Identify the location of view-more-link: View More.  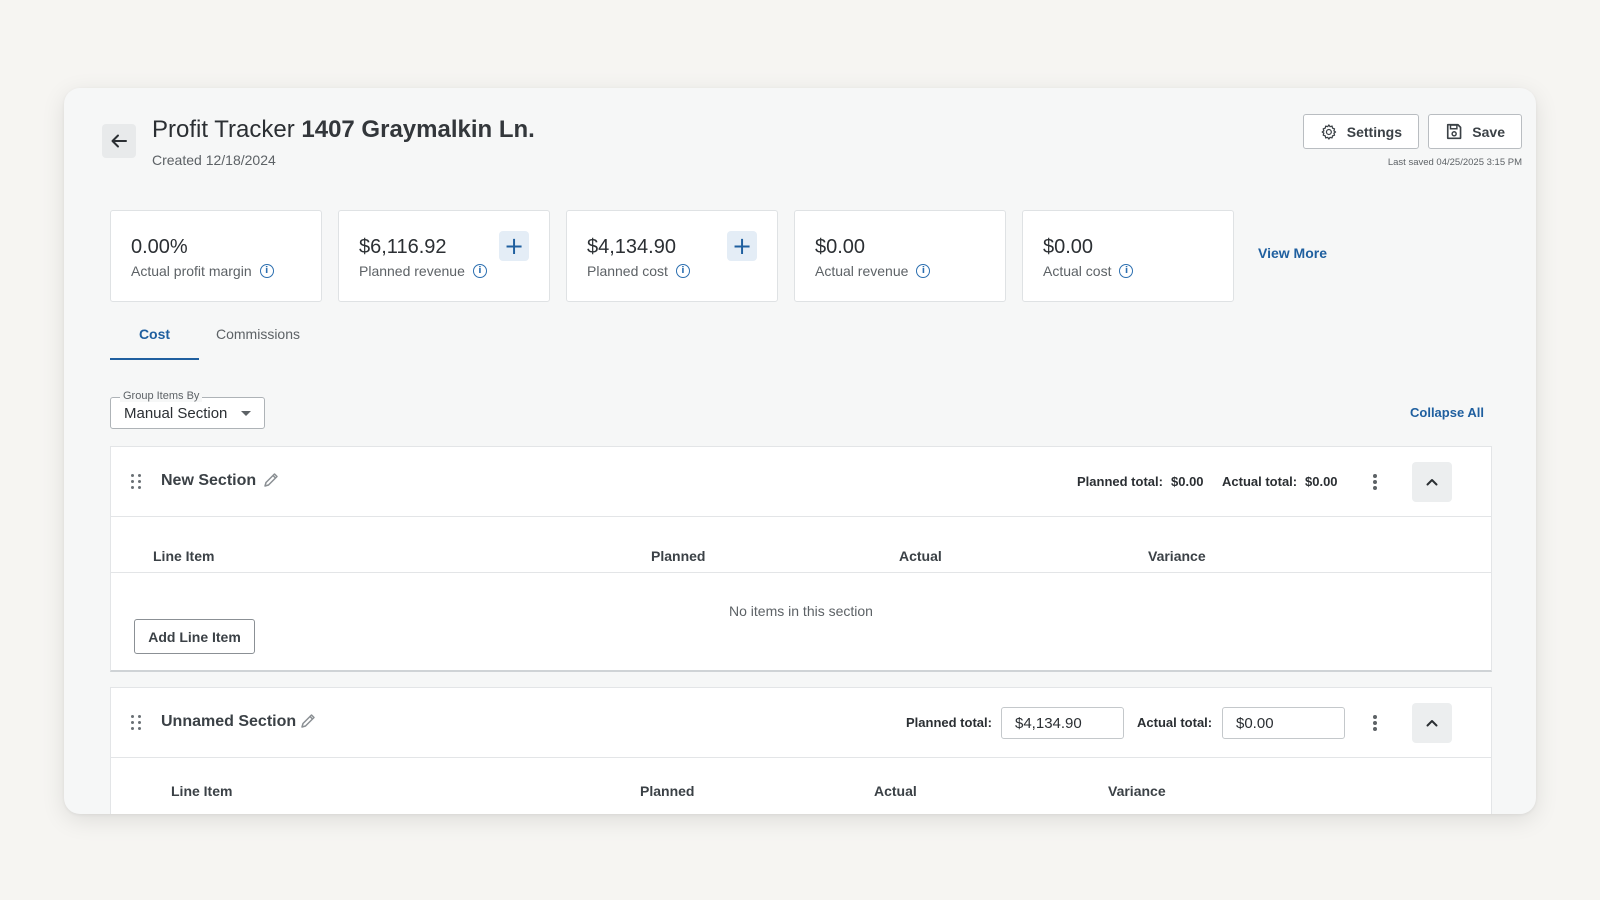
(1292, 253).